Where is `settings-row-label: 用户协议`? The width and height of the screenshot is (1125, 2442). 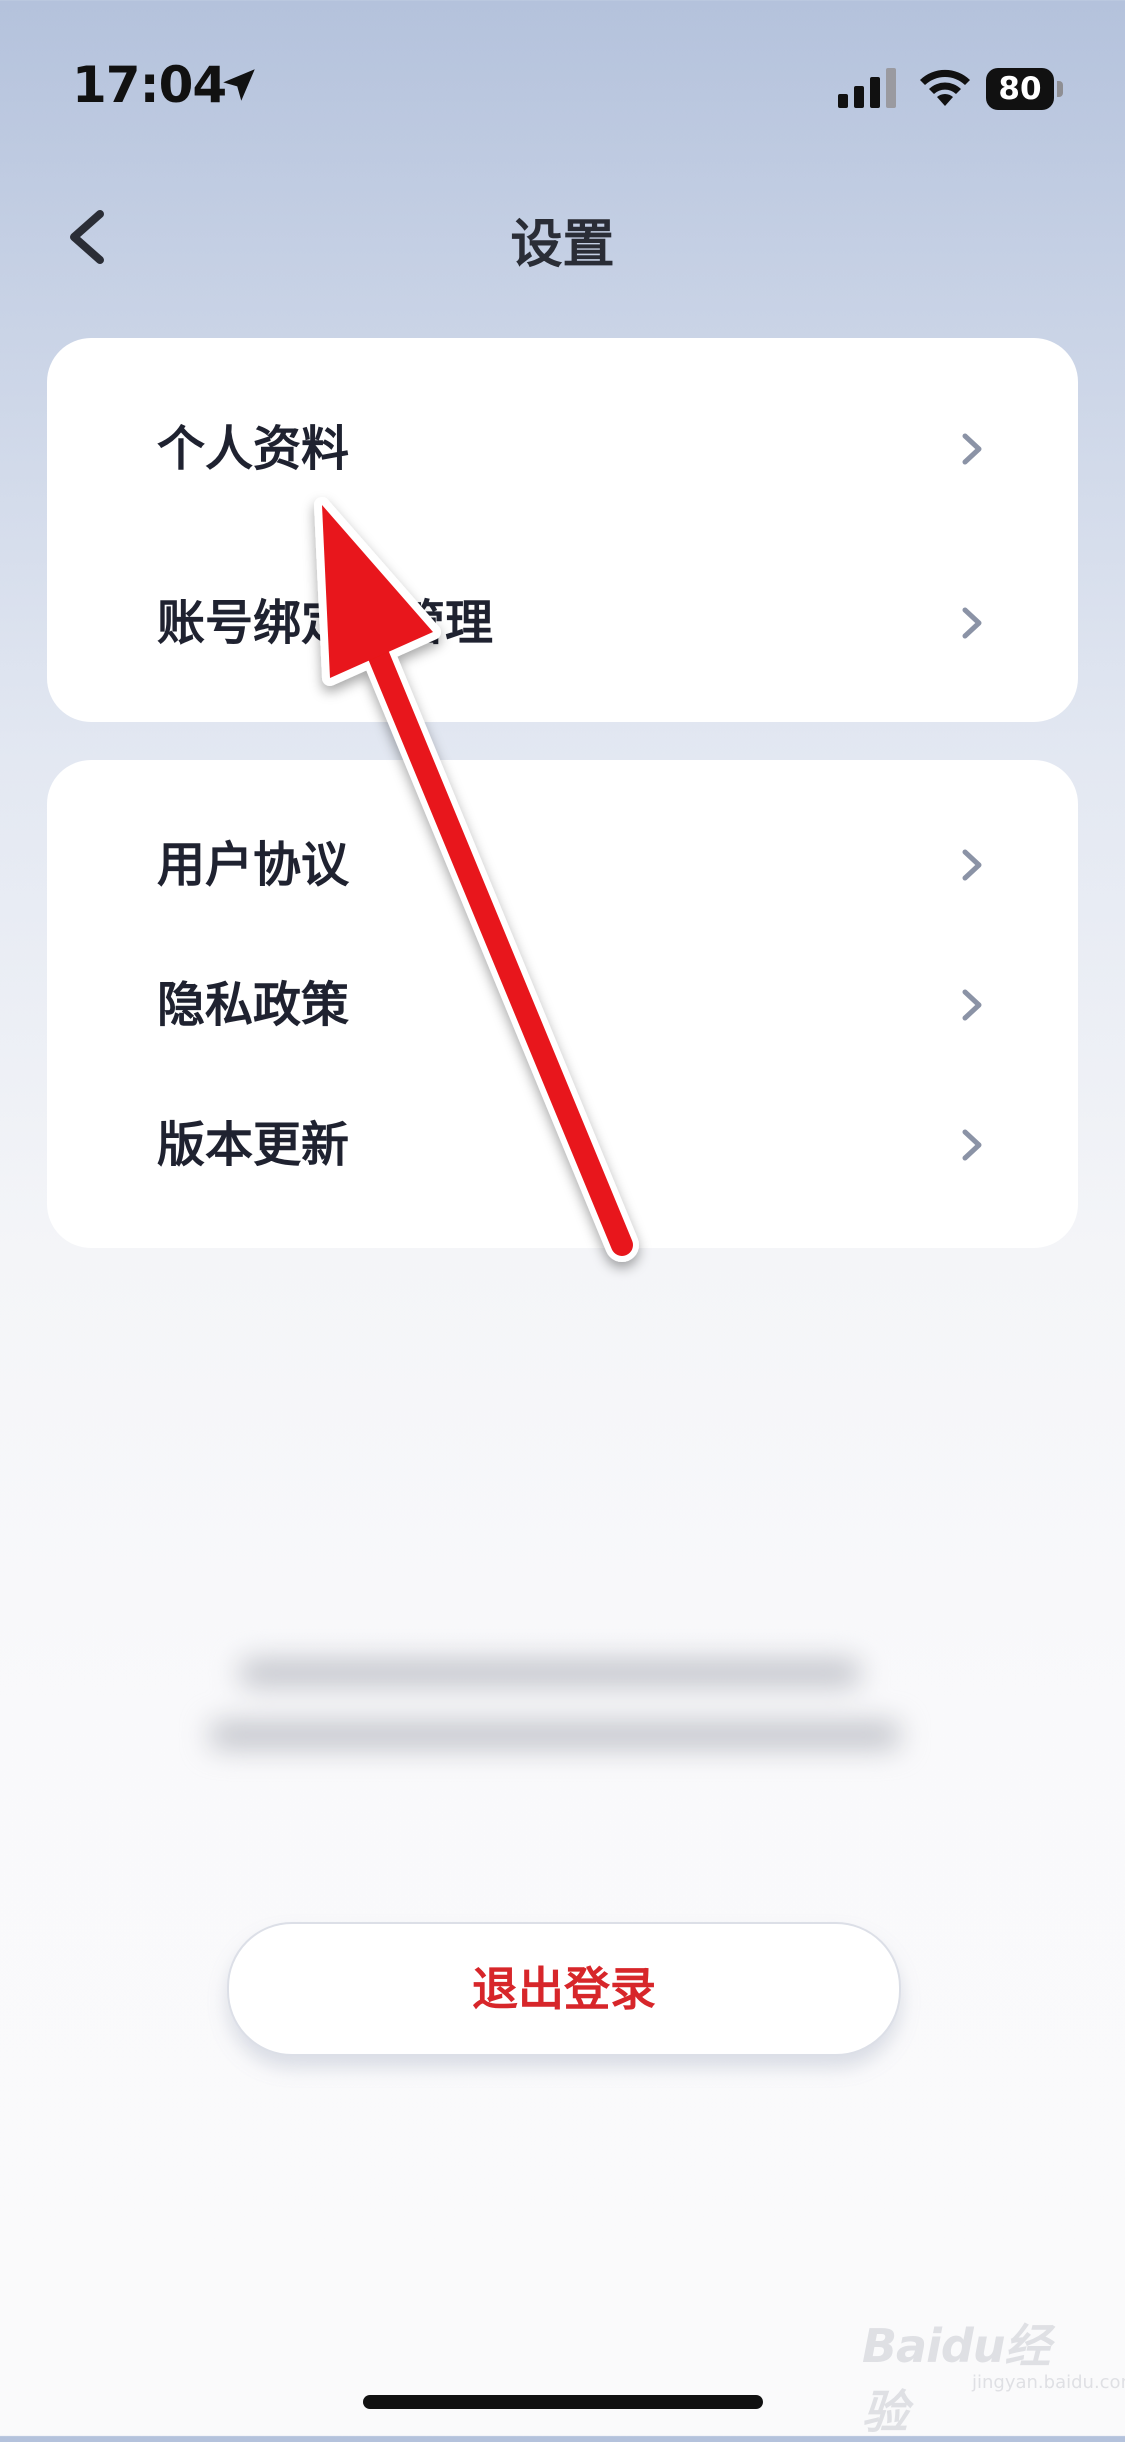 settings-row-label: 用户协议 is located at coordinates (253, 865).